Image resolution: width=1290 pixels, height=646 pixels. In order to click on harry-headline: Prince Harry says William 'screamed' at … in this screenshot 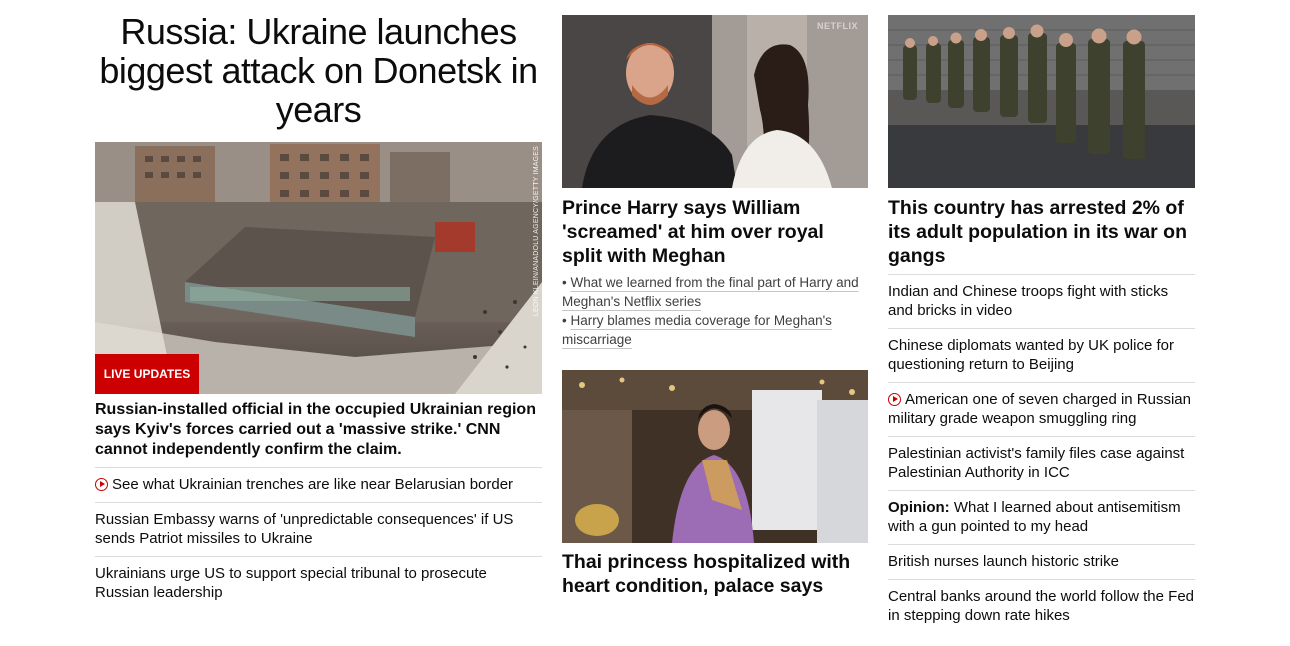, I will do `click(715, 232)`.